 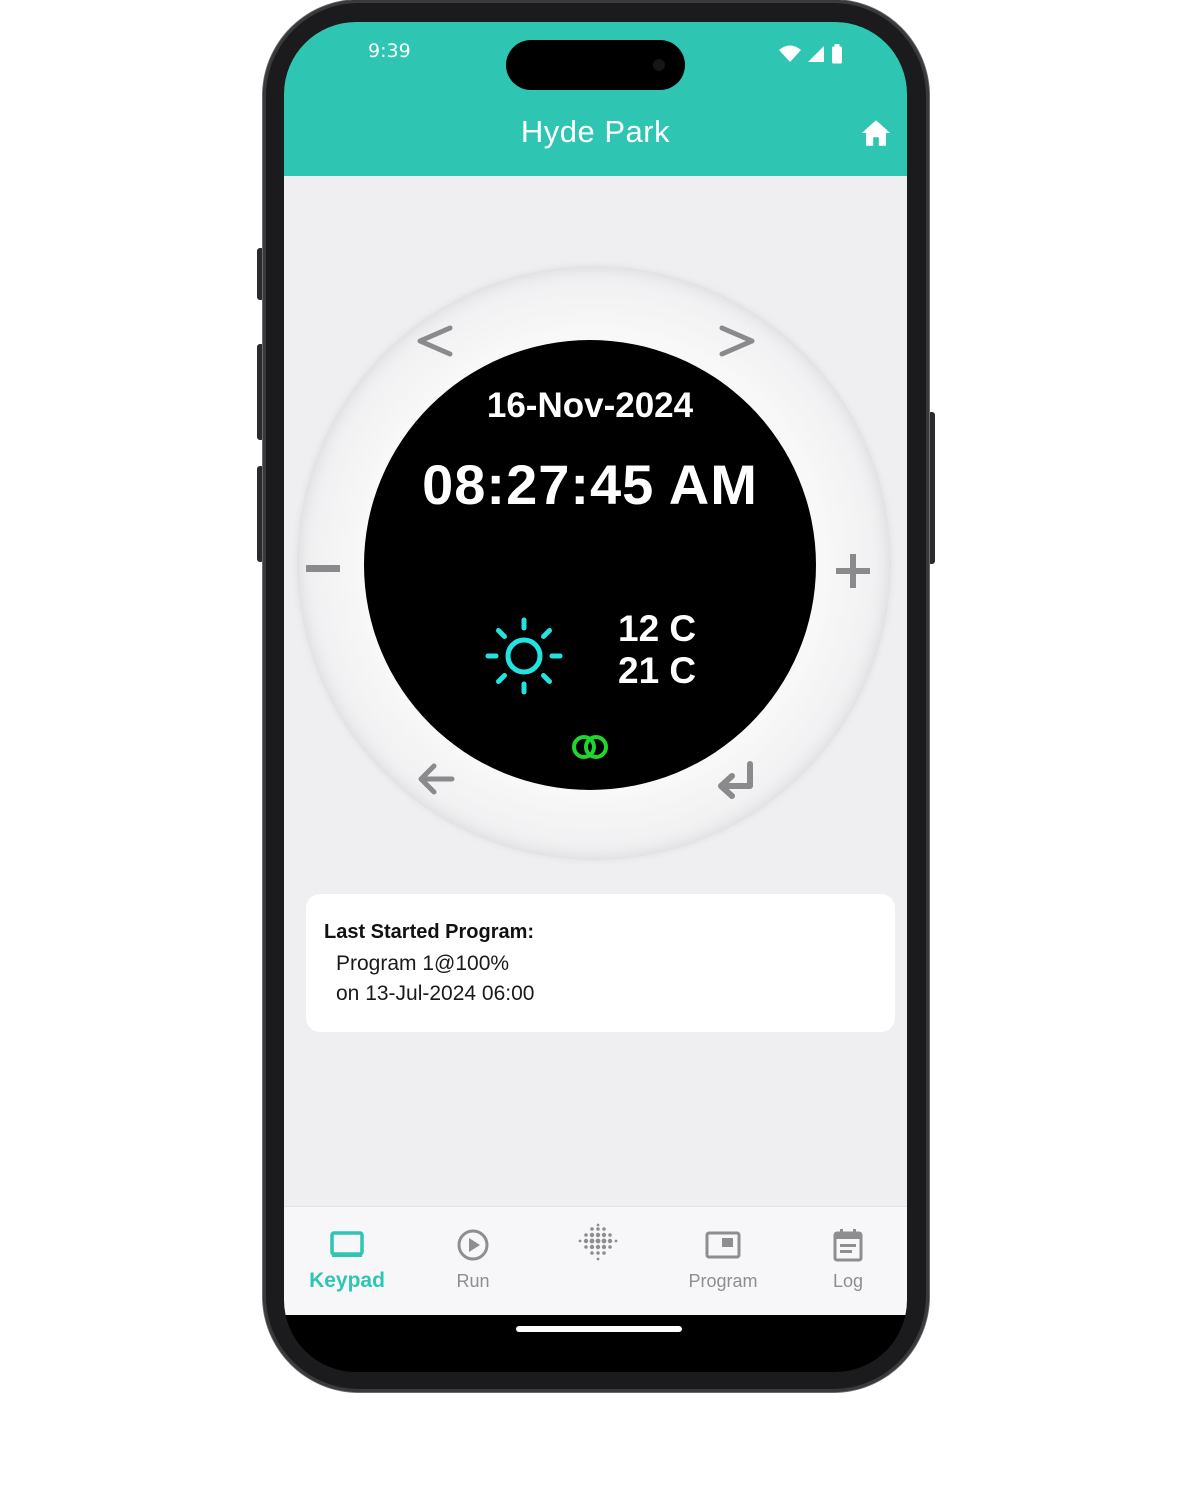 What do you see at coordinates (473, 1245) in the screenshot?
I see `play-icon` at bounding box center [473, 1245].